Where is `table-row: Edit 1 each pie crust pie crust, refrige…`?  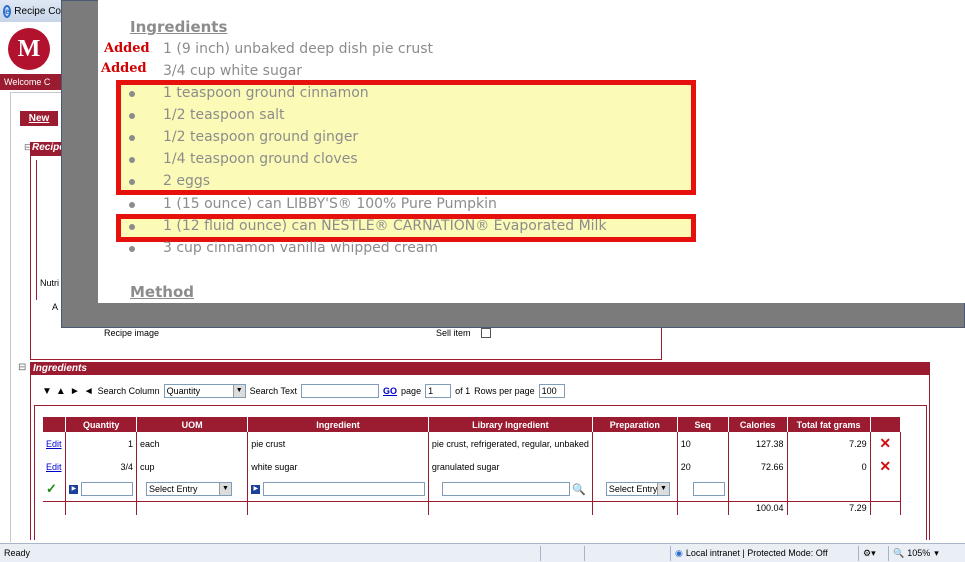 table-row: Edit 1 each pie crust pie crust, refrige… is located at coordinates (472, 443).